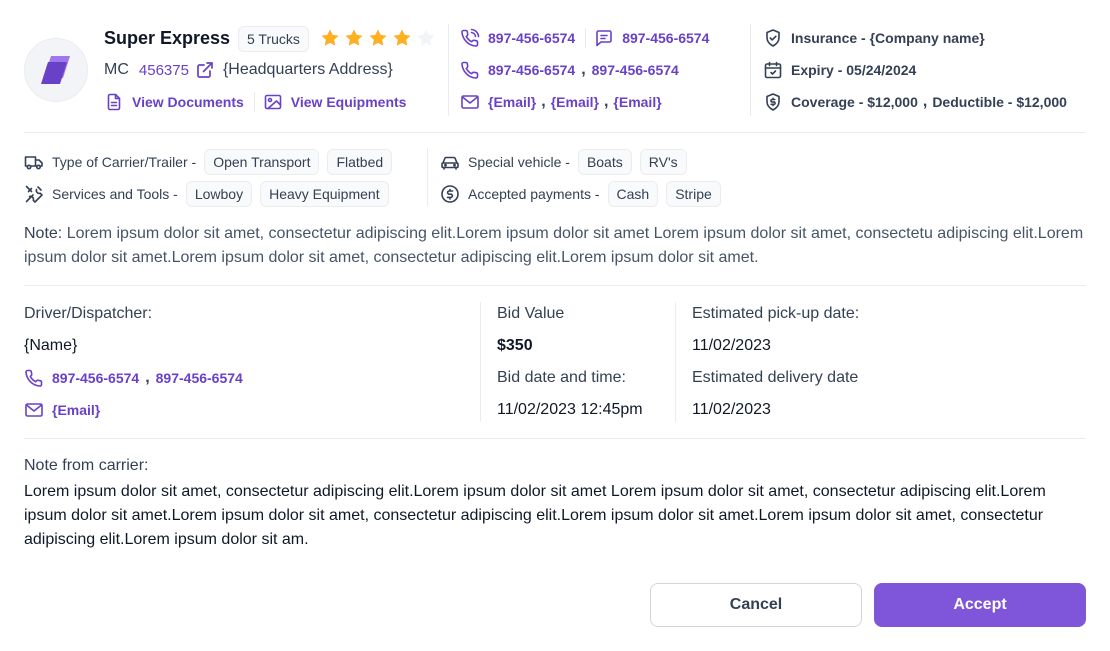 The image size is (1110, 651). What do you see at coordinates (839, 70) in the screenshot?
I see `expiry-row: Expiry - 05/24/2024` at bounding box center [839, 70].